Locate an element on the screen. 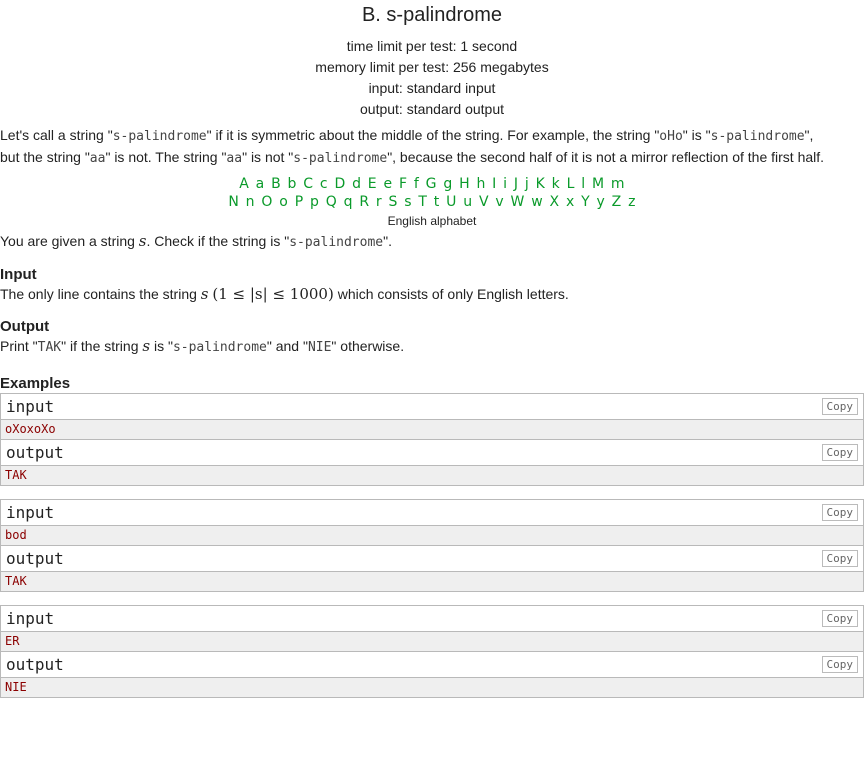  output-section-title: Output is located at coordinates (25, 326).